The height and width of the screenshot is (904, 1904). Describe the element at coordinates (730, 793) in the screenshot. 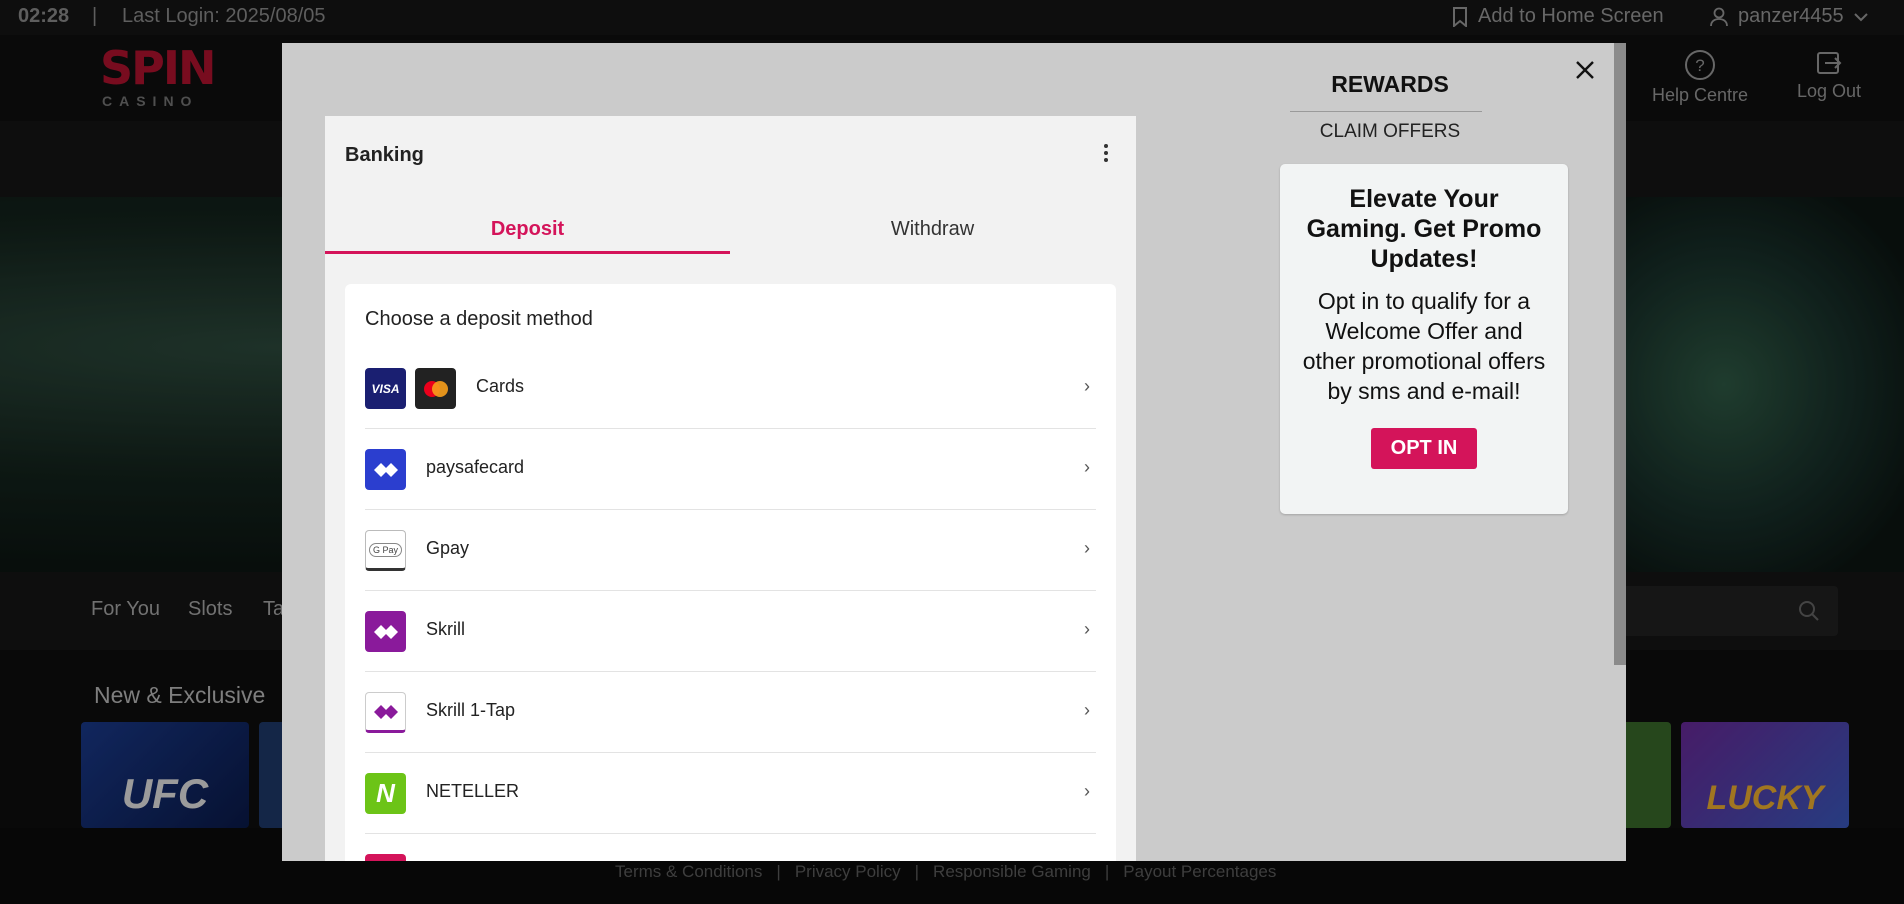

I see `method-neteller: N NETELLER ›` at that location.